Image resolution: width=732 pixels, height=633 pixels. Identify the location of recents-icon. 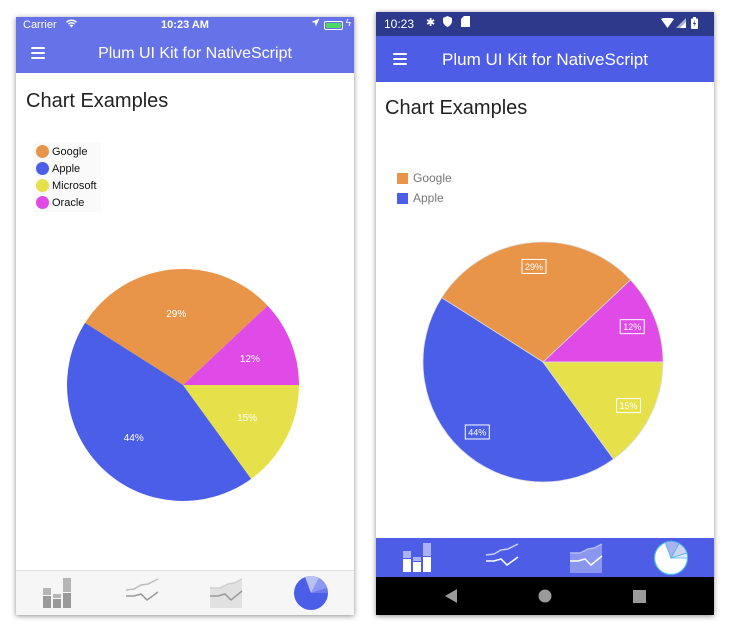
(639, 596).